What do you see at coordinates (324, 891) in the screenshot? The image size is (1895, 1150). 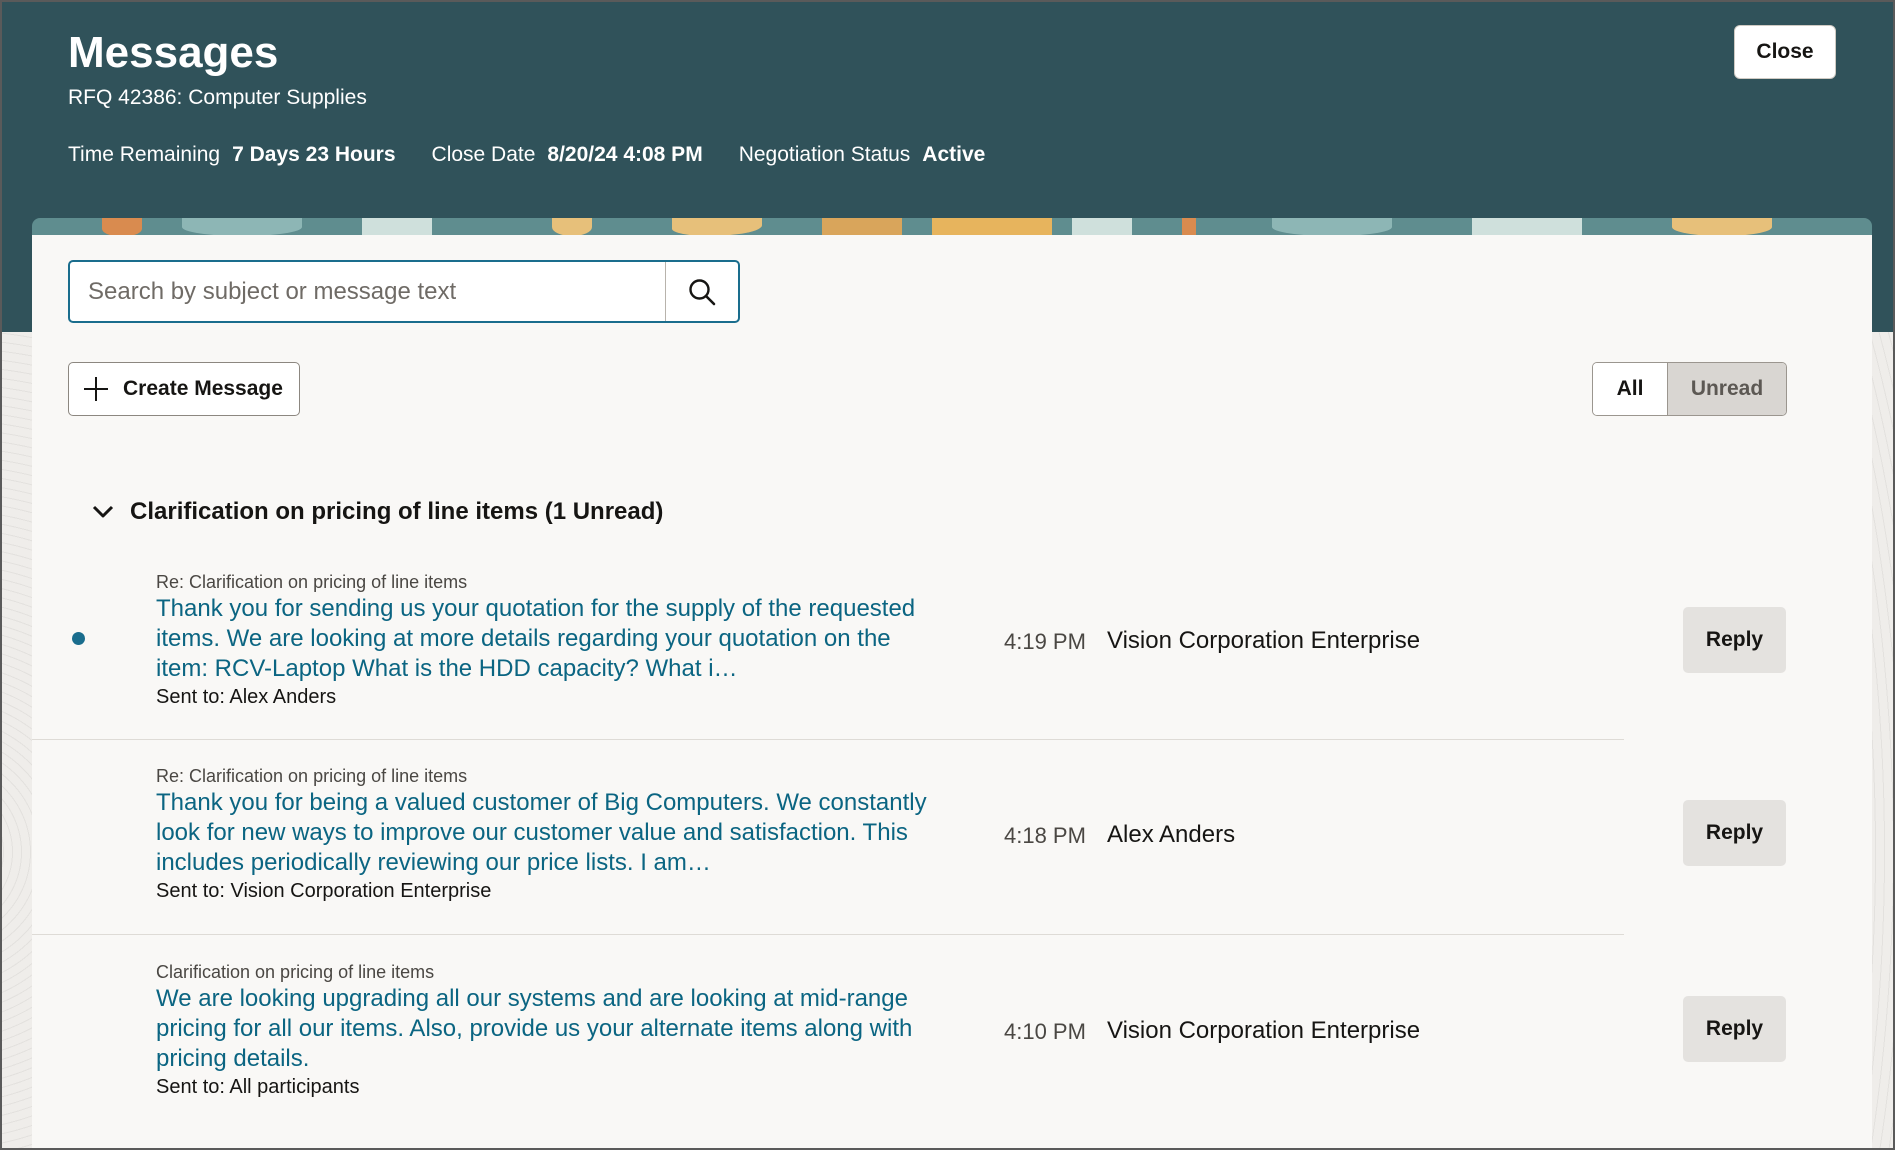 I see `message-recipient: Sent to: Vision Corporation Enterprise` at bounding box center [324, 891].